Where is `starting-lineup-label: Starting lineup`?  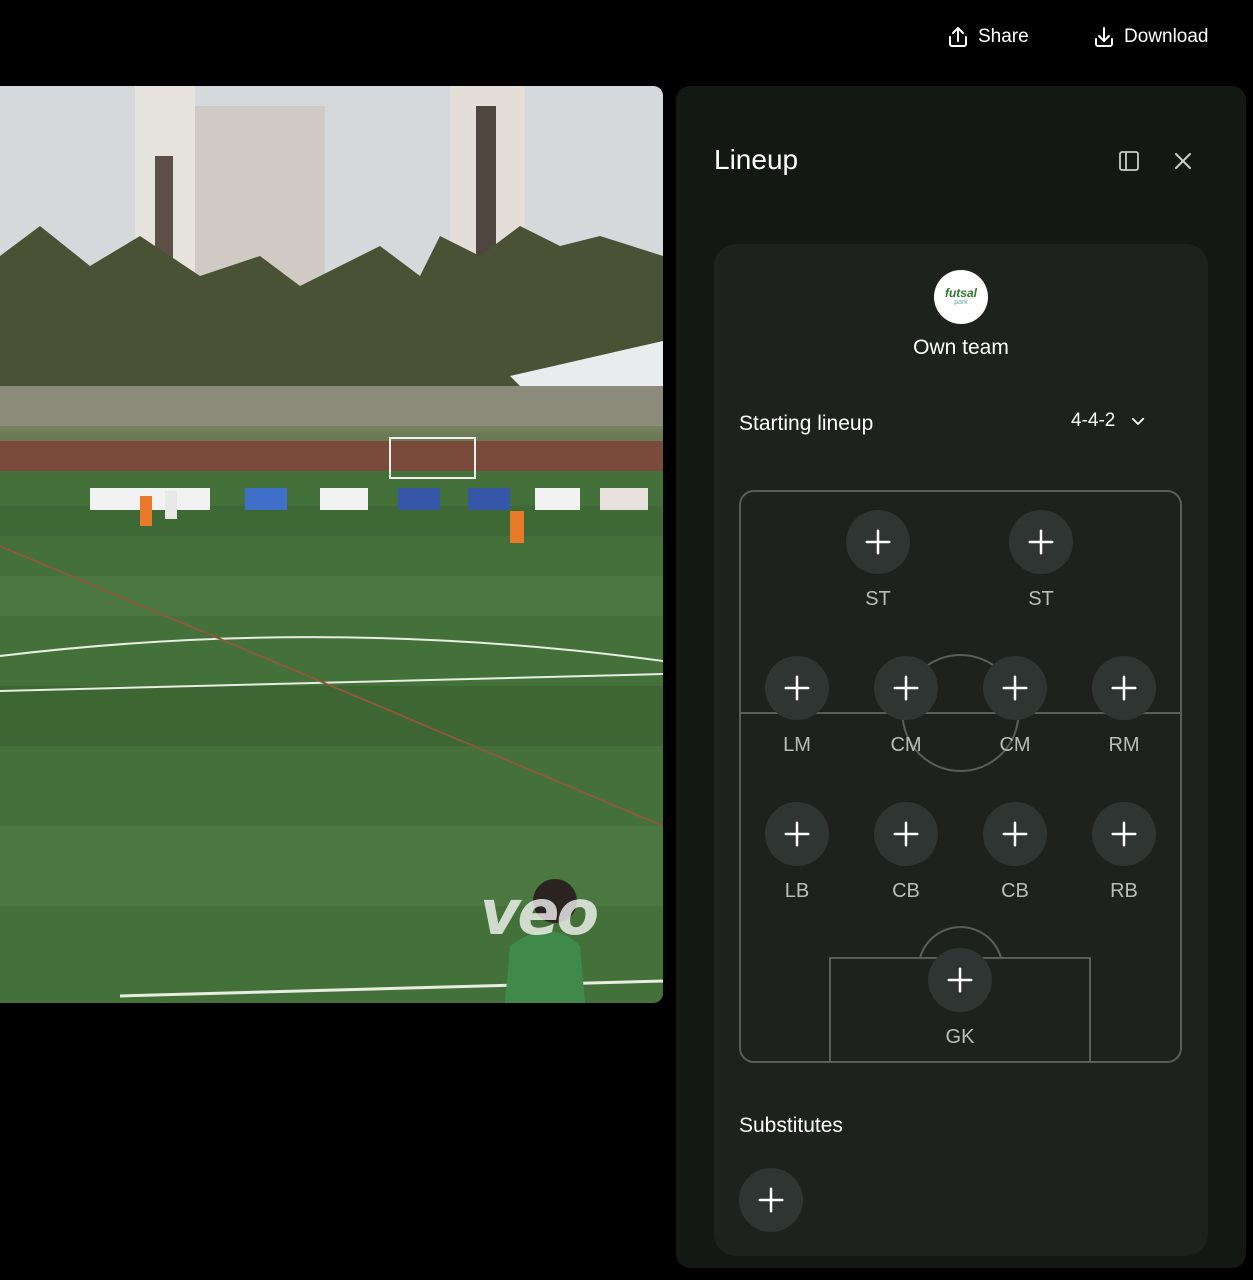 starting-lineup-label: Starting lineup is located at coordinates (806, 423).